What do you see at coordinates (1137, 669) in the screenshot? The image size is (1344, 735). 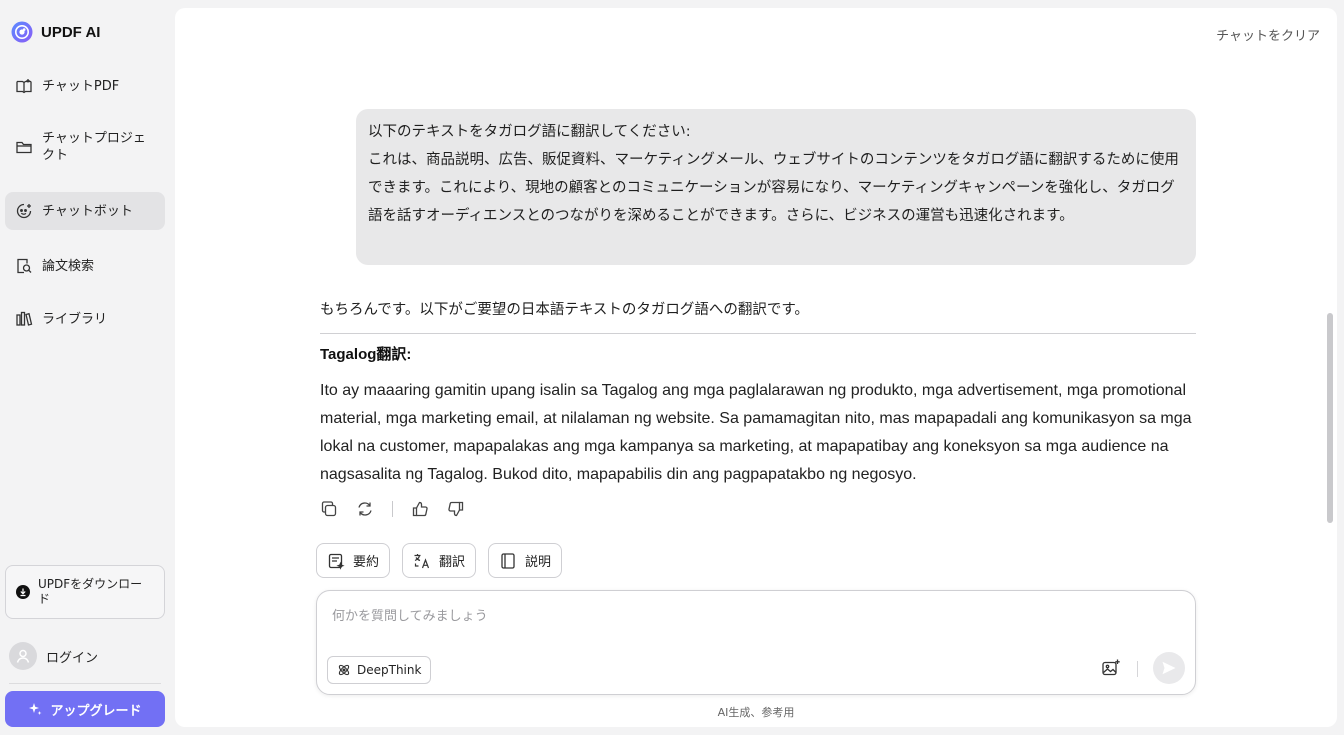 I see `composer-divider` at bounding box center [1137, 669].